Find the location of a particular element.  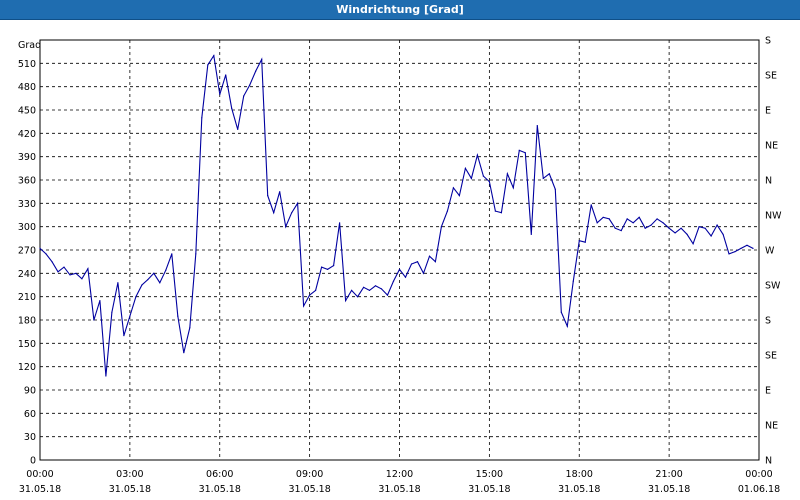

y-tick-label: 120 is located at coordinates (27, 367).